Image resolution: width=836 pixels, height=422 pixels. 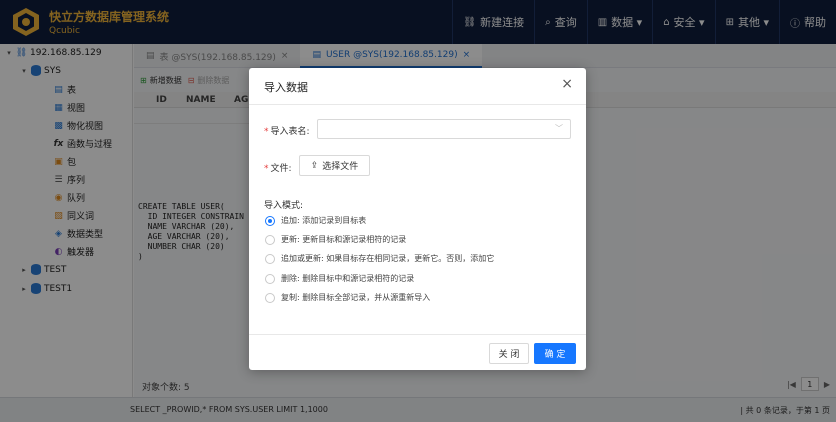 I want to click on close-icon: ×, so click(x=567, y=84).